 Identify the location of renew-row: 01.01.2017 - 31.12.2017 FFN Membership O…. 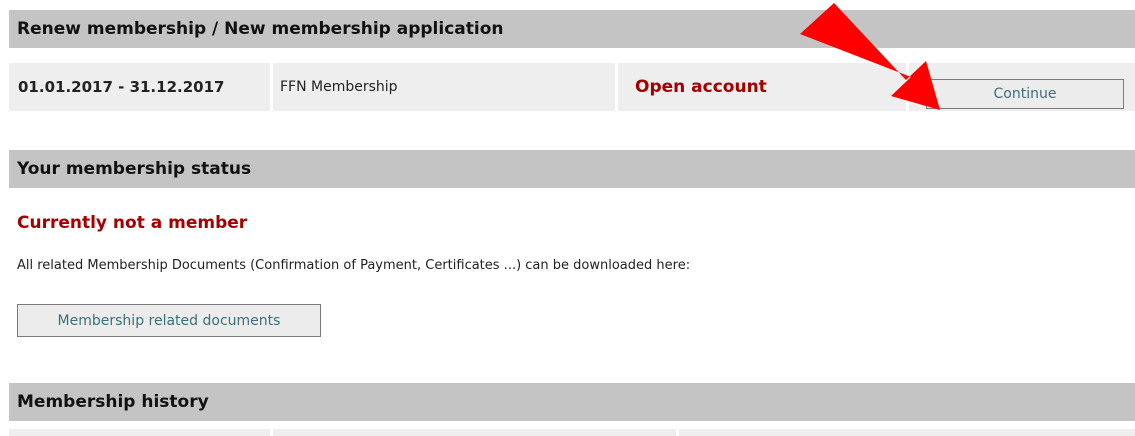
(572, 87).